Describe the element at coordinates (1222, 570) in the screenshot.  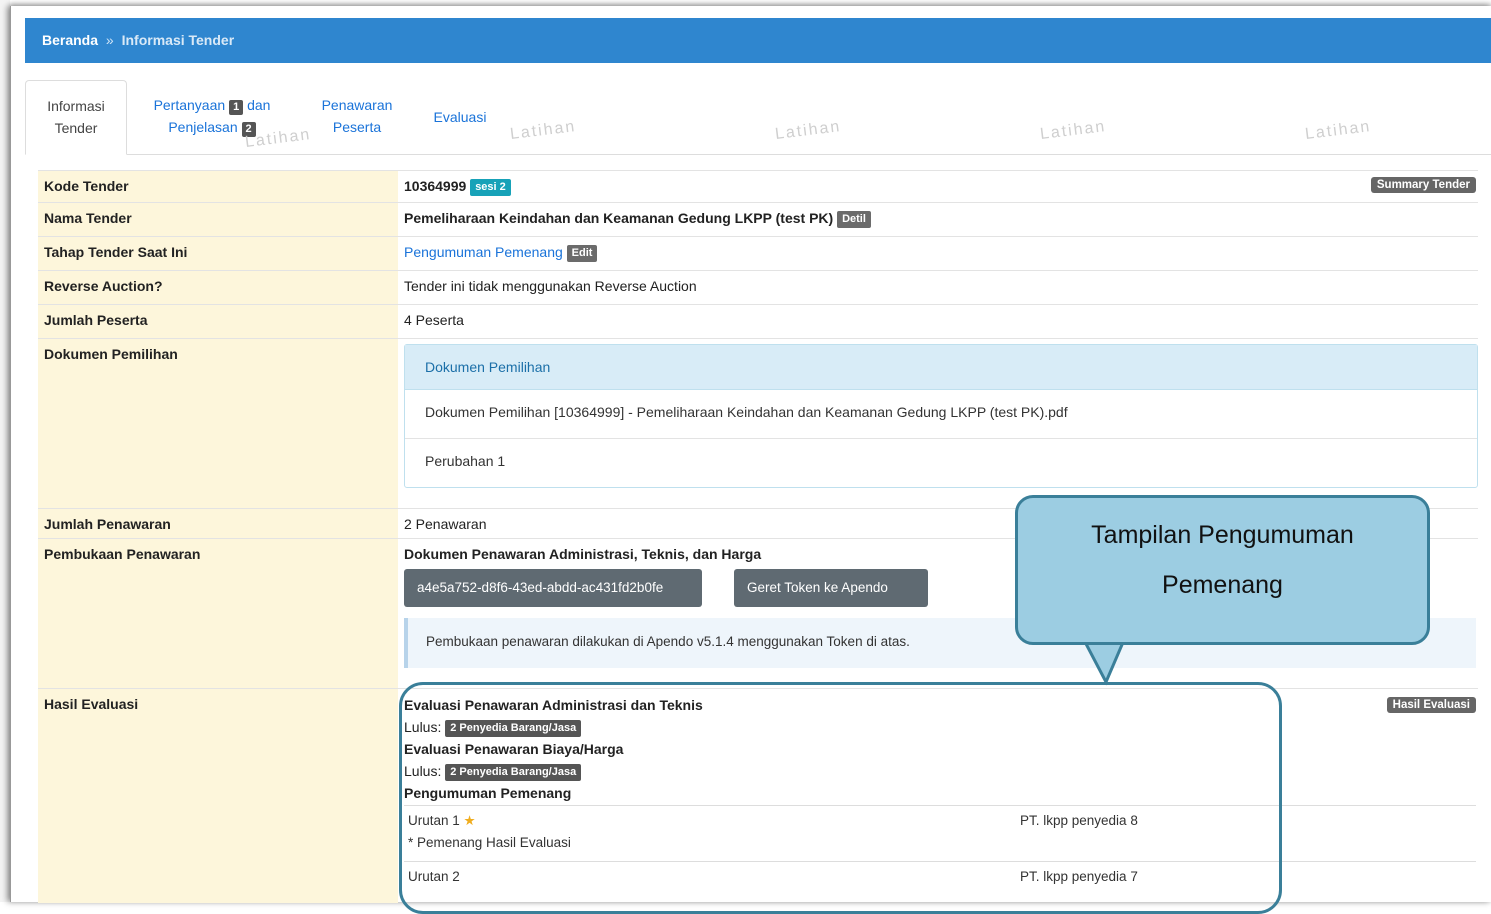
I see `callout-annotation: Tampilan Pengumuman Pemenang` at that location.